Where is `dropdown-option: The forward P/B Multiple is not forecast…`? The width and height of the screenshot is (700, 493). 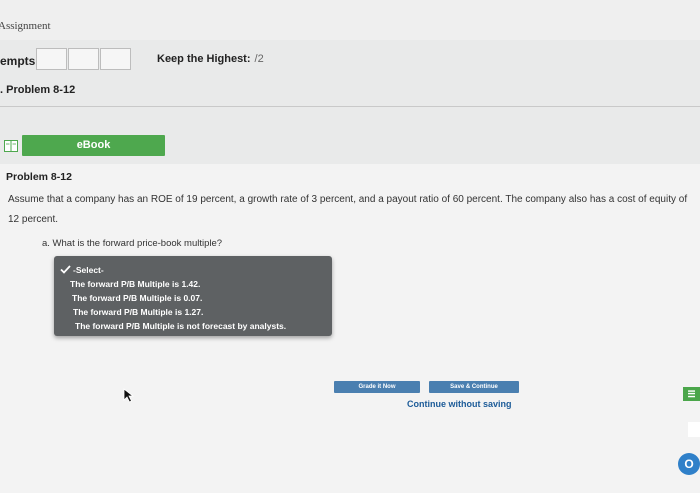
dropdown-option: The forward P/B Multiple is not forecast… is located at coordinates (180, 326).